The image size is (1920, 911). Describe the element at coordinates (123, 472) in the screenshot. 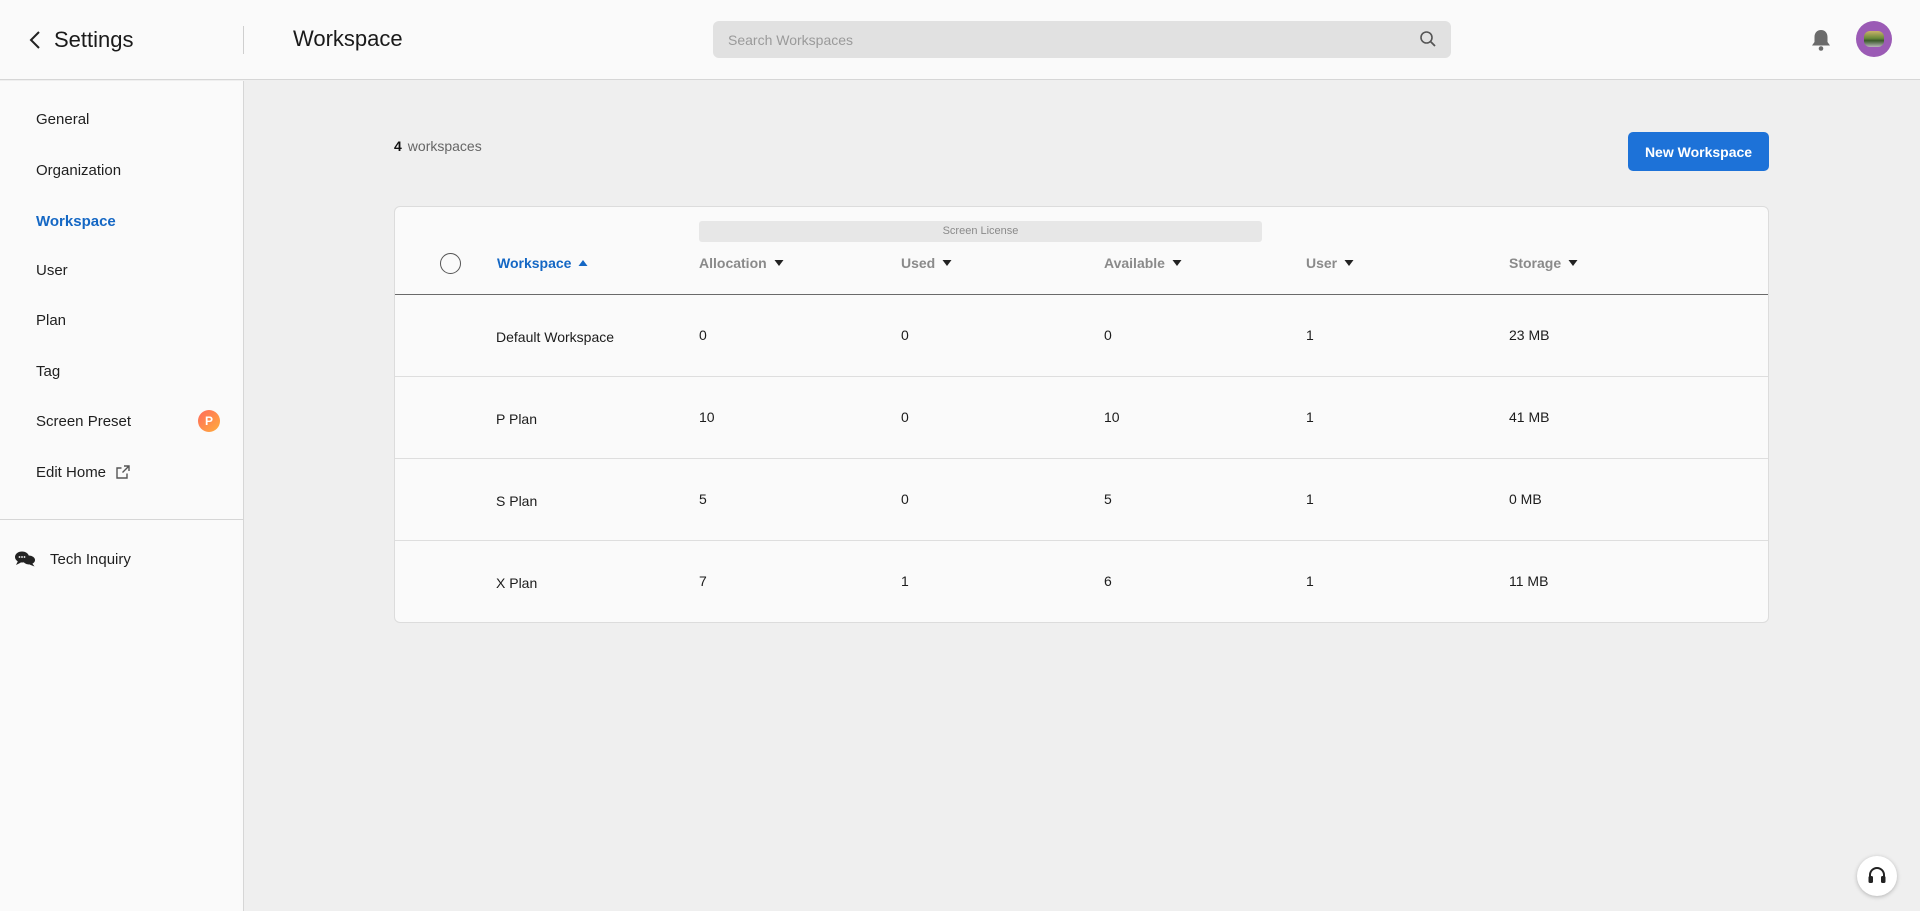

I see `external-link-icon` at that location.